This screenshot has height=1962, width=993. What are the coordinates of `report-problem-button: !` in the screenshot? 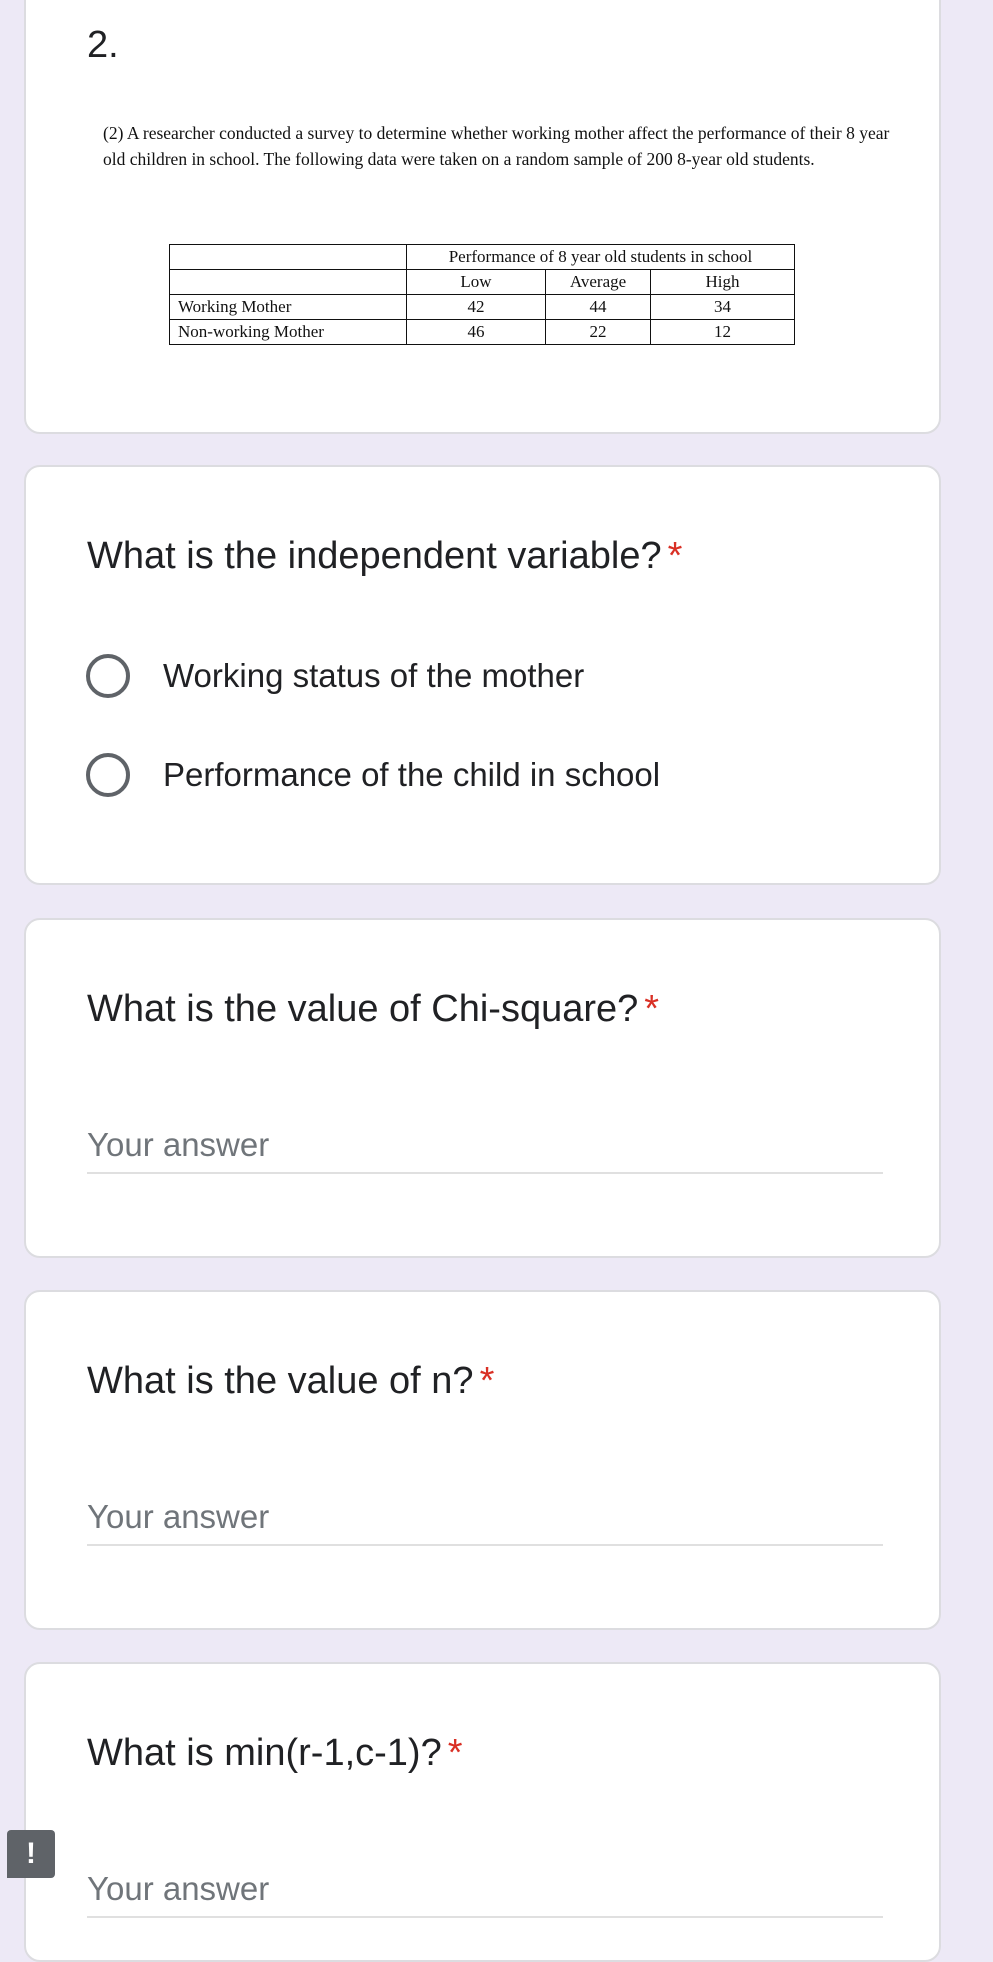 It's located at (31, 1854).